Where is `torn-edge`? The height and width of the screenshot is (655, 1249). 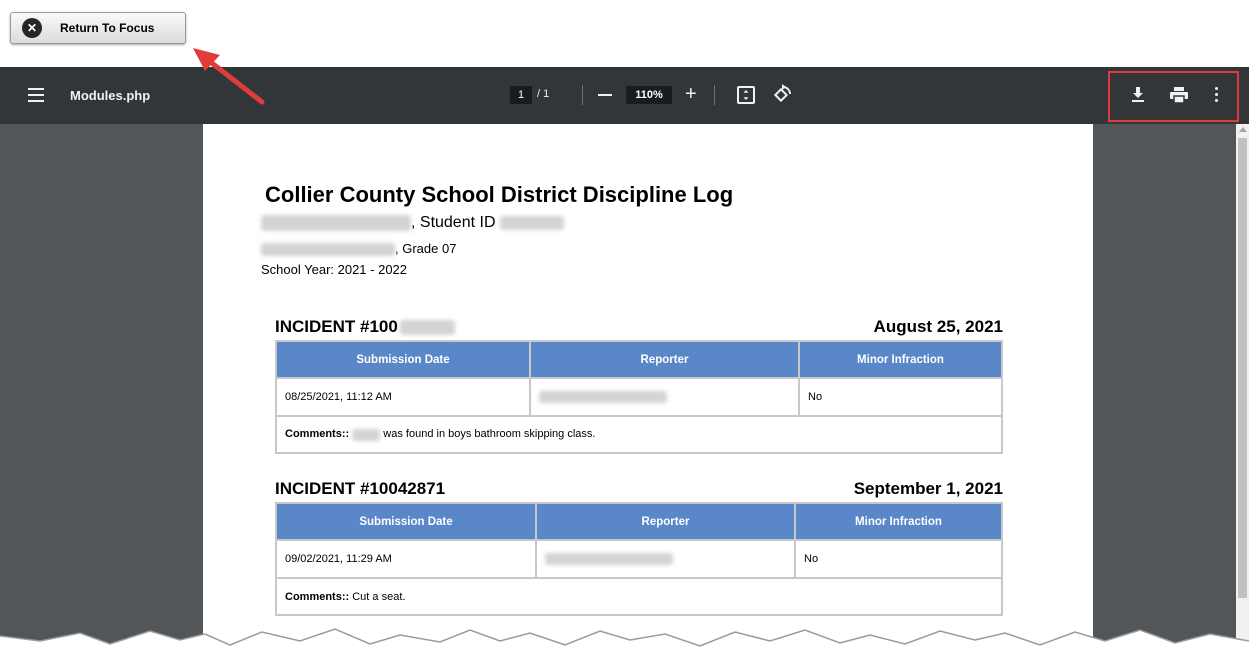
torn-edge is located at coordinates (624, 641).